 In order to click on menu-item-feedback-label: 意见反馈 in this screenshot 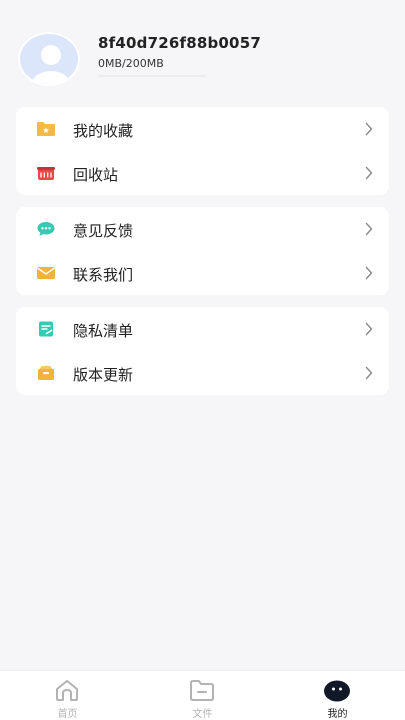, I will do `click(103, 231)`.